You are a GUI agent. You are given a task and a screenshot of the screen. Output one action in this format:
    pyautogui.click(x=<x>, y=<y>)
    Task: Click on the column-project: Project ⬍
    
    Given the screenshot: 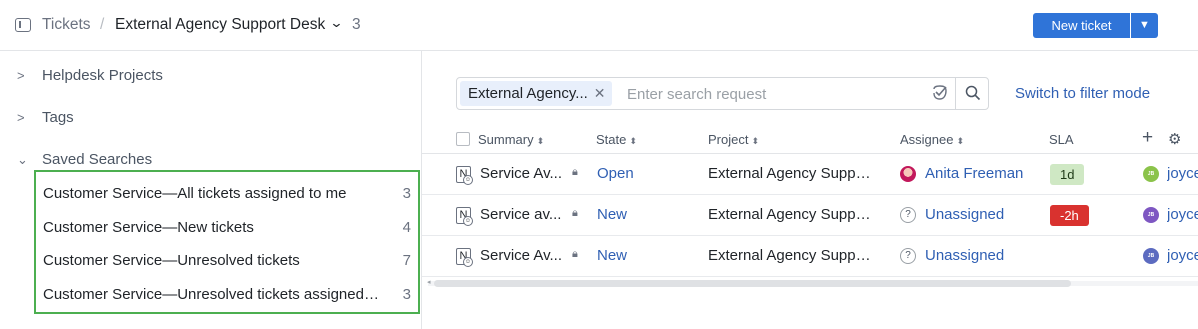 What is the action you would take?
    pyautogui.click(x=733, y=139)
    